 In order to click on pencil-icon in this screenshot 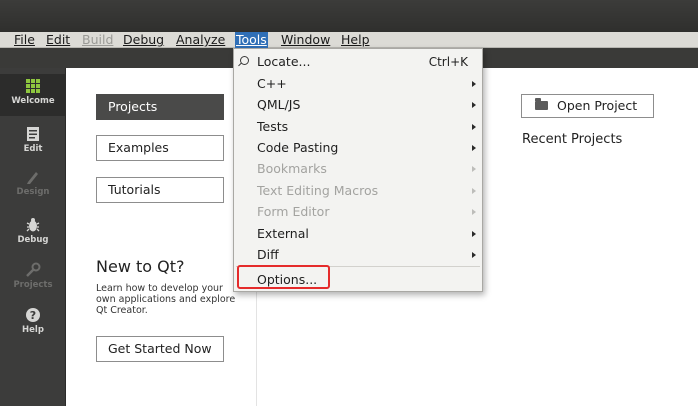, I will do `click(32, 178)`.